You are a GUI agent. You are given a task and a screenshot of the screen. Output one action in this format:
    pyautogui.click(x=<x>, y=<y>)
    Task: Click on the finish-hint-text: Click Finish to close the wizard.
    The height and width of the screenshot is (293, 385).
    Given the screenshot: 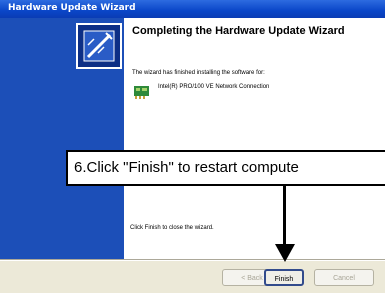 What is the action you would take?
    pyautogui.click(x=172, y=228)
    